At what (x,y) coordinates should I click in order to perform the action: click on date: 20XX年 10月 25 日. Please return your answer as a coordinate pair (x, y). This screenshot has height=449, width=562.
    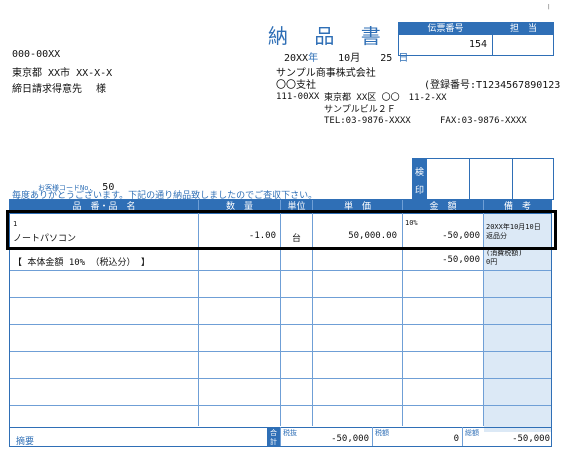
    Looking at the image, I should click on (346, 56).